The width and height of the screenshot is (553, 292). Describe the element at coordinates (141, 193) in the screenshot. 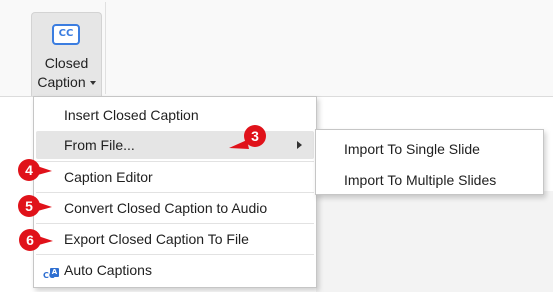

I see `annotation-pointers` at that location.